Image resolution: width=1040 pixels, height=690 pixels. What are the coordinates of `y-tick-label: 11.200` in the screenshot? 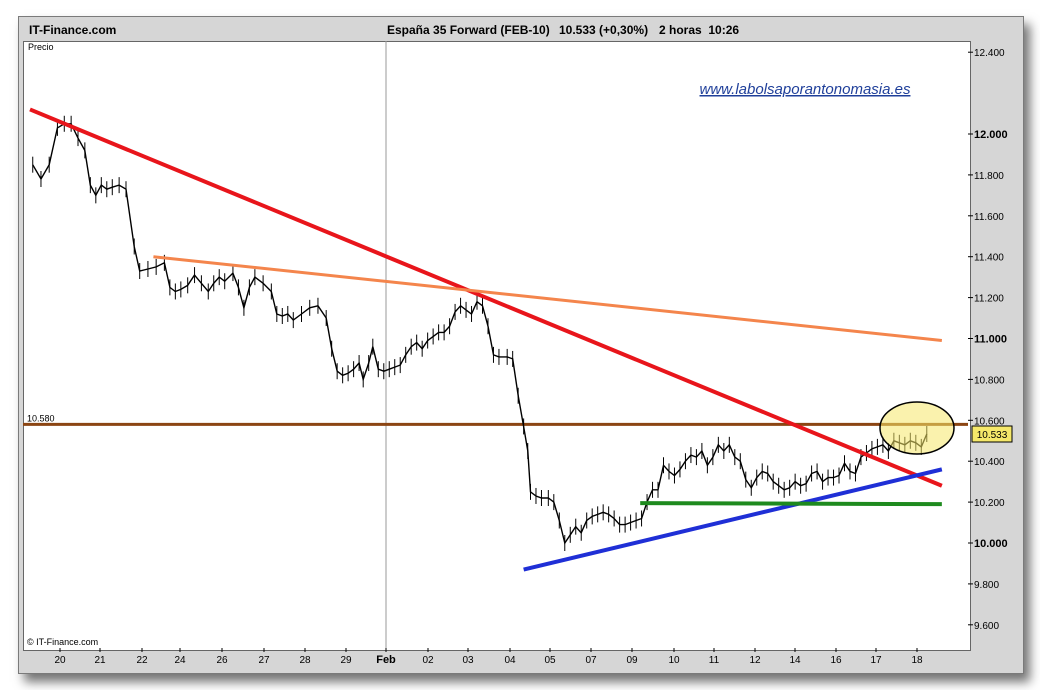 It's located at (989, 299).